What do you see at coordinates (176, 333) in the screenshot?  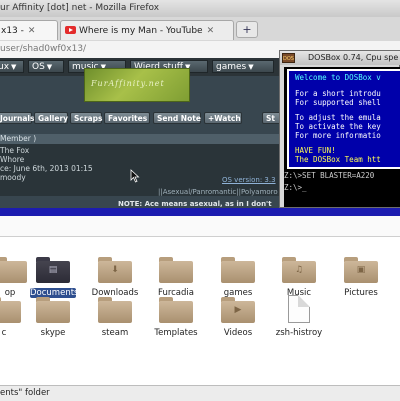 I see `folder-label: Templates` at bounding box center [176, 333].